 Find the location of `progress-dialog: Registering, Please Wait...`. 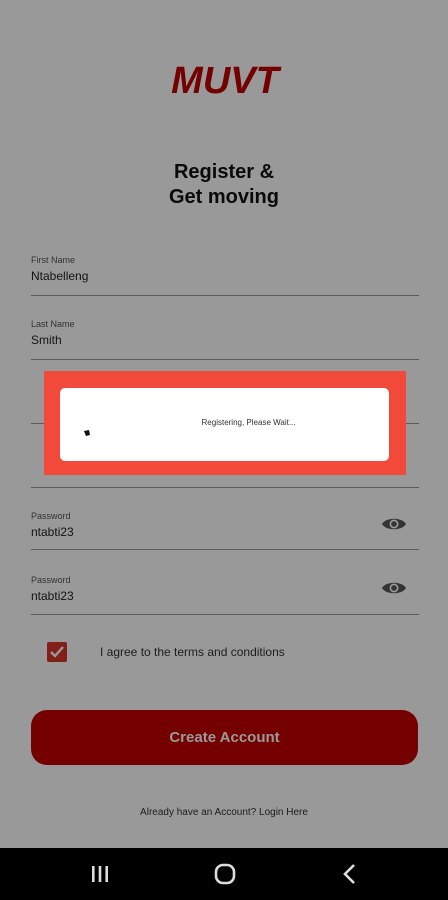

progress-dialog: Registering, Please Wait... is located at coordinates (224, 424).